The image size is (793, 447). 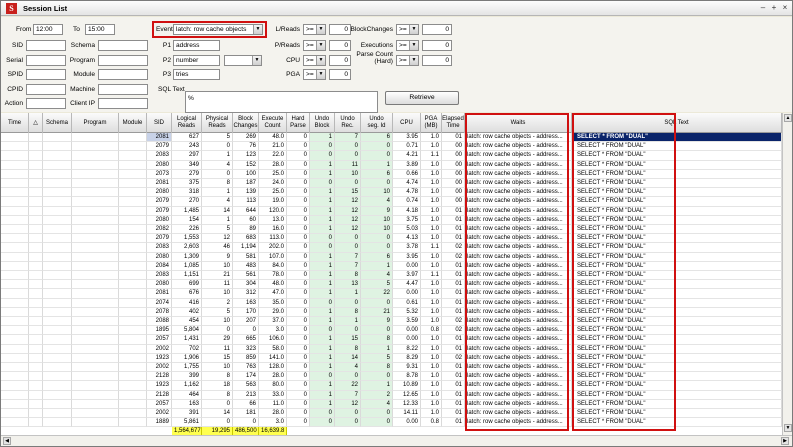 I want to click on cell-elapsed: 01, so click(x=453, y=211).